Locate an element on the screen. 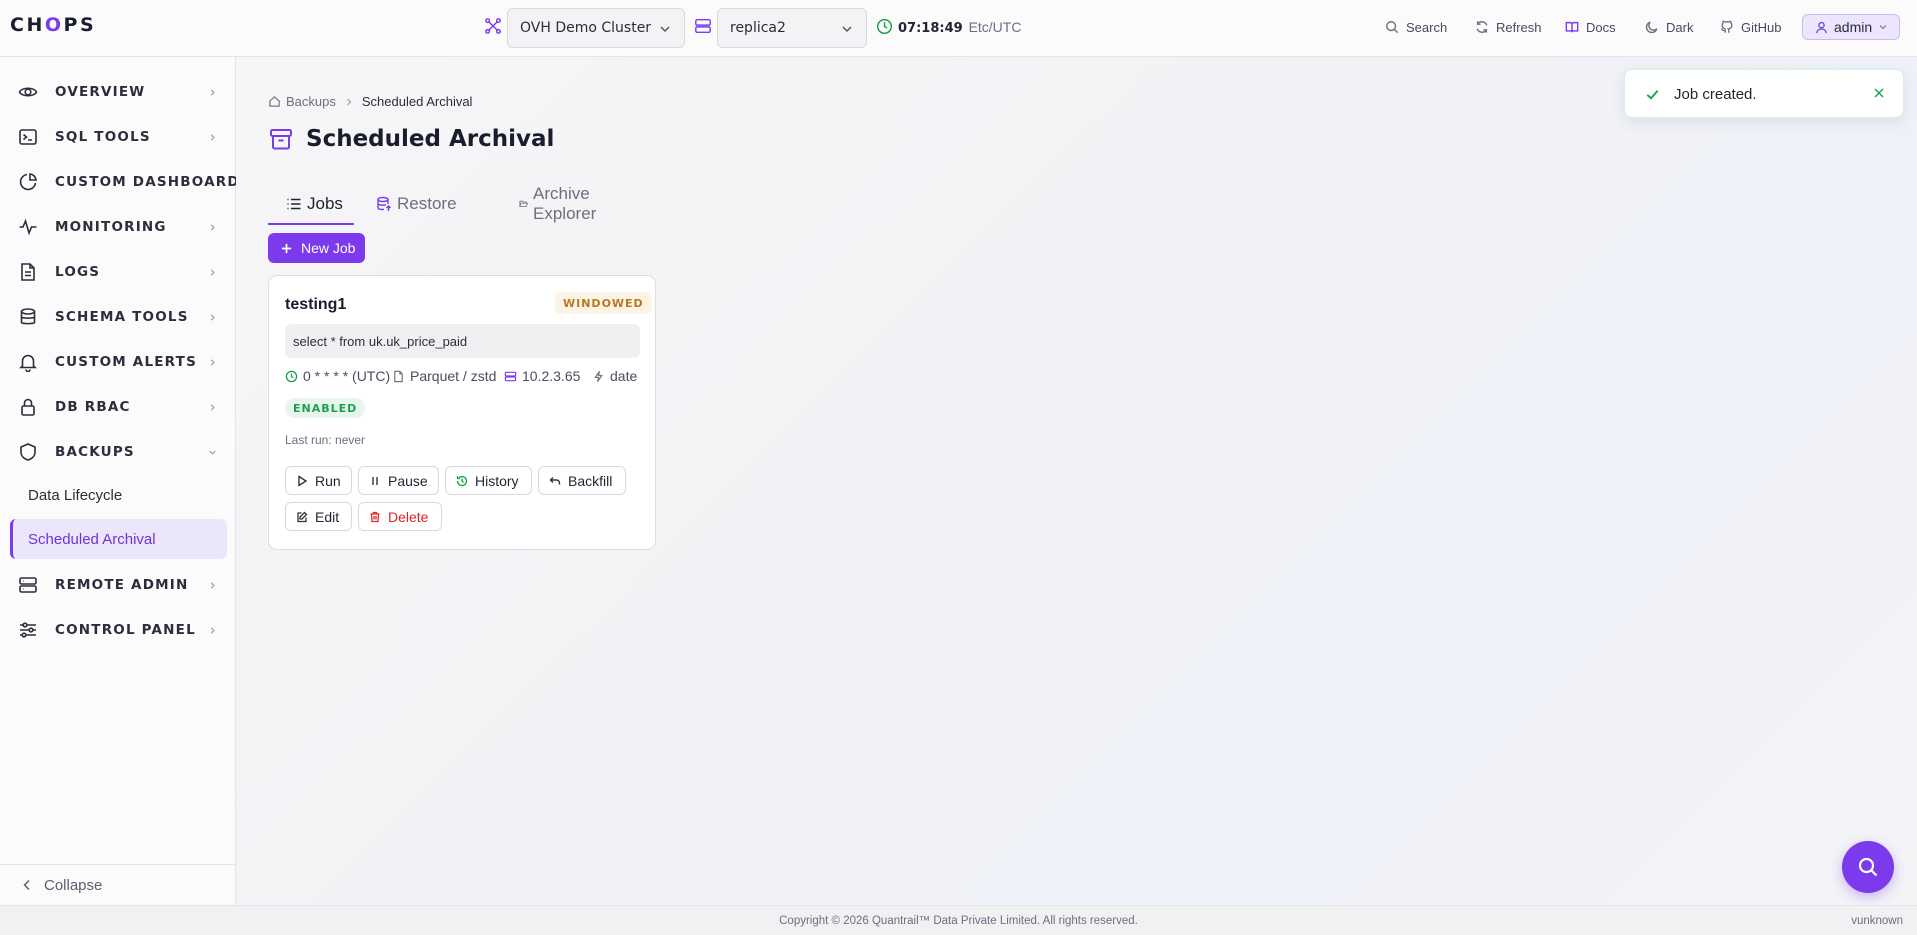  tab-archive-explorer: Archive Explorer is located at coordinates (561, 204).